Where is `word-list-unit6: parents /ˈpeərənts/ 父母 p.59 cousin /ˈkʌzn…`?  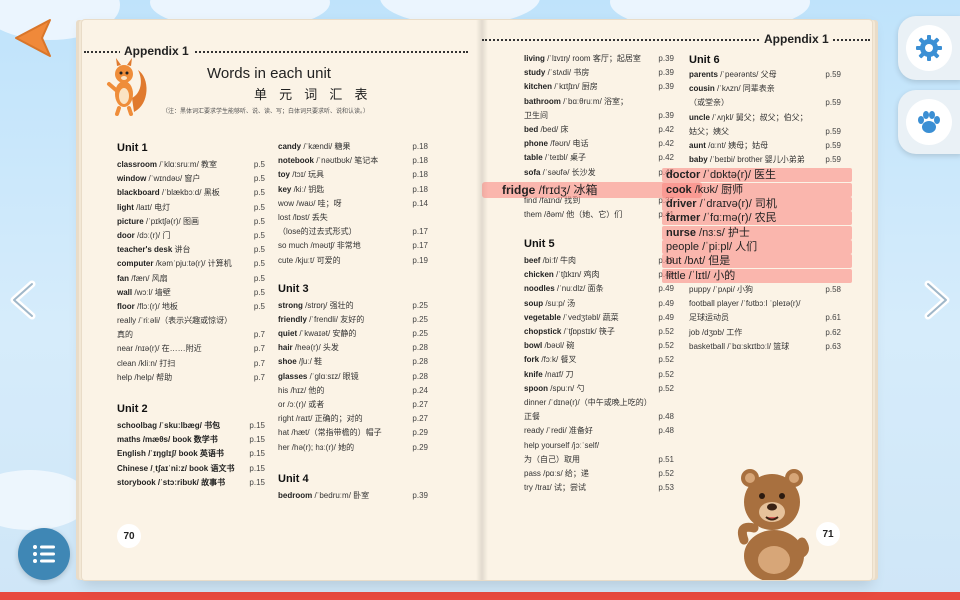 word-list-unit6: parents /ˈpeərənts/ 父母 p.59 cousin /ˈkʌzn… is located at coordinates (765, 118).